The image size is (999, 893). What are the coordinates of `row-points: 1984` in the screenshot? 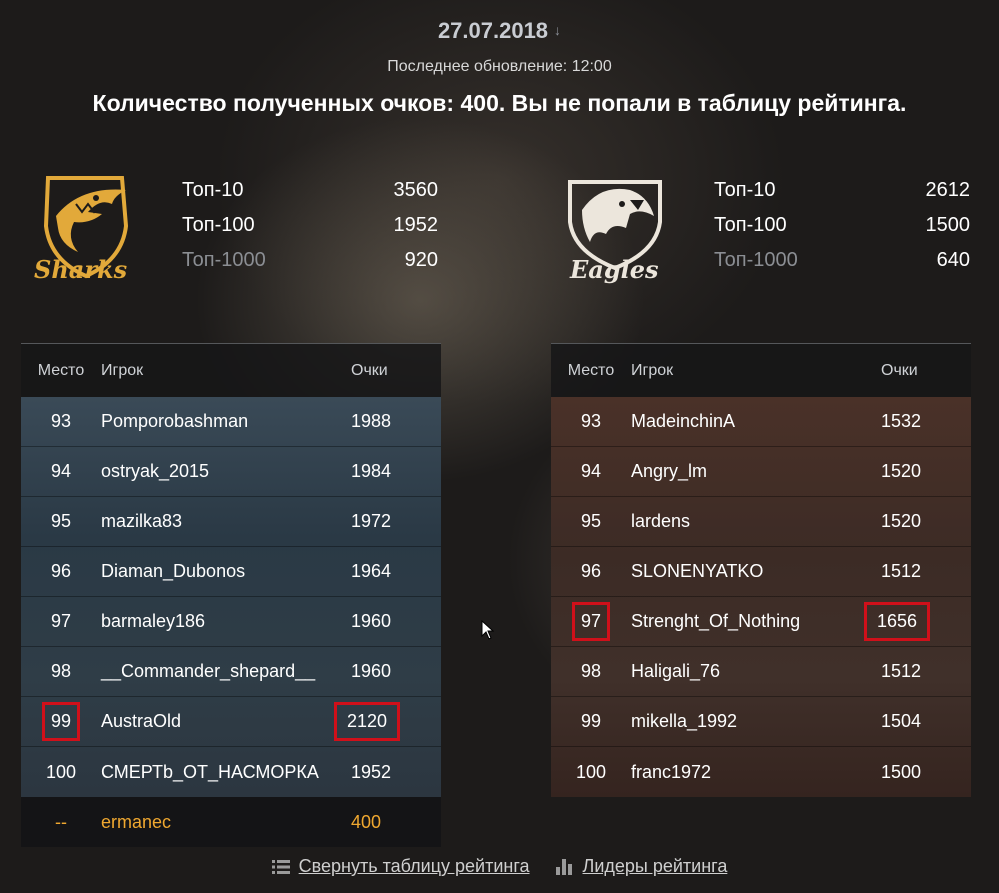 It's located at (371, 471).